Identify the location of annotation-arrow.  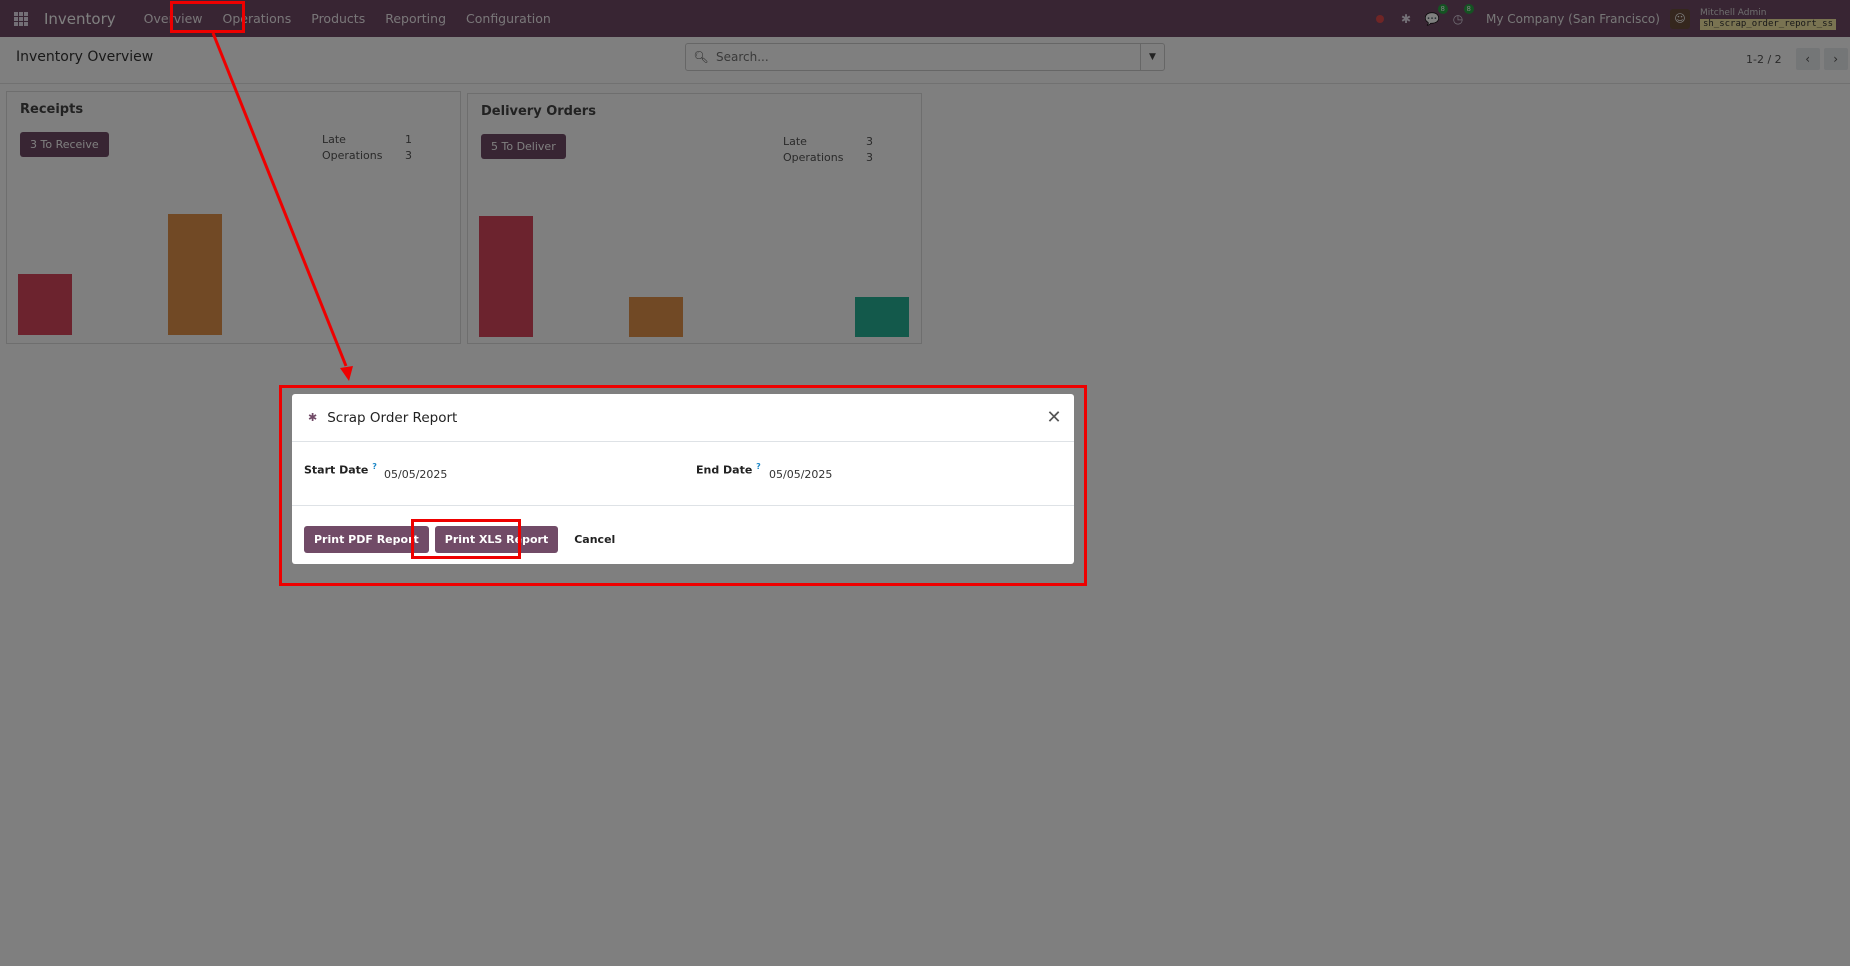
(282, 206).